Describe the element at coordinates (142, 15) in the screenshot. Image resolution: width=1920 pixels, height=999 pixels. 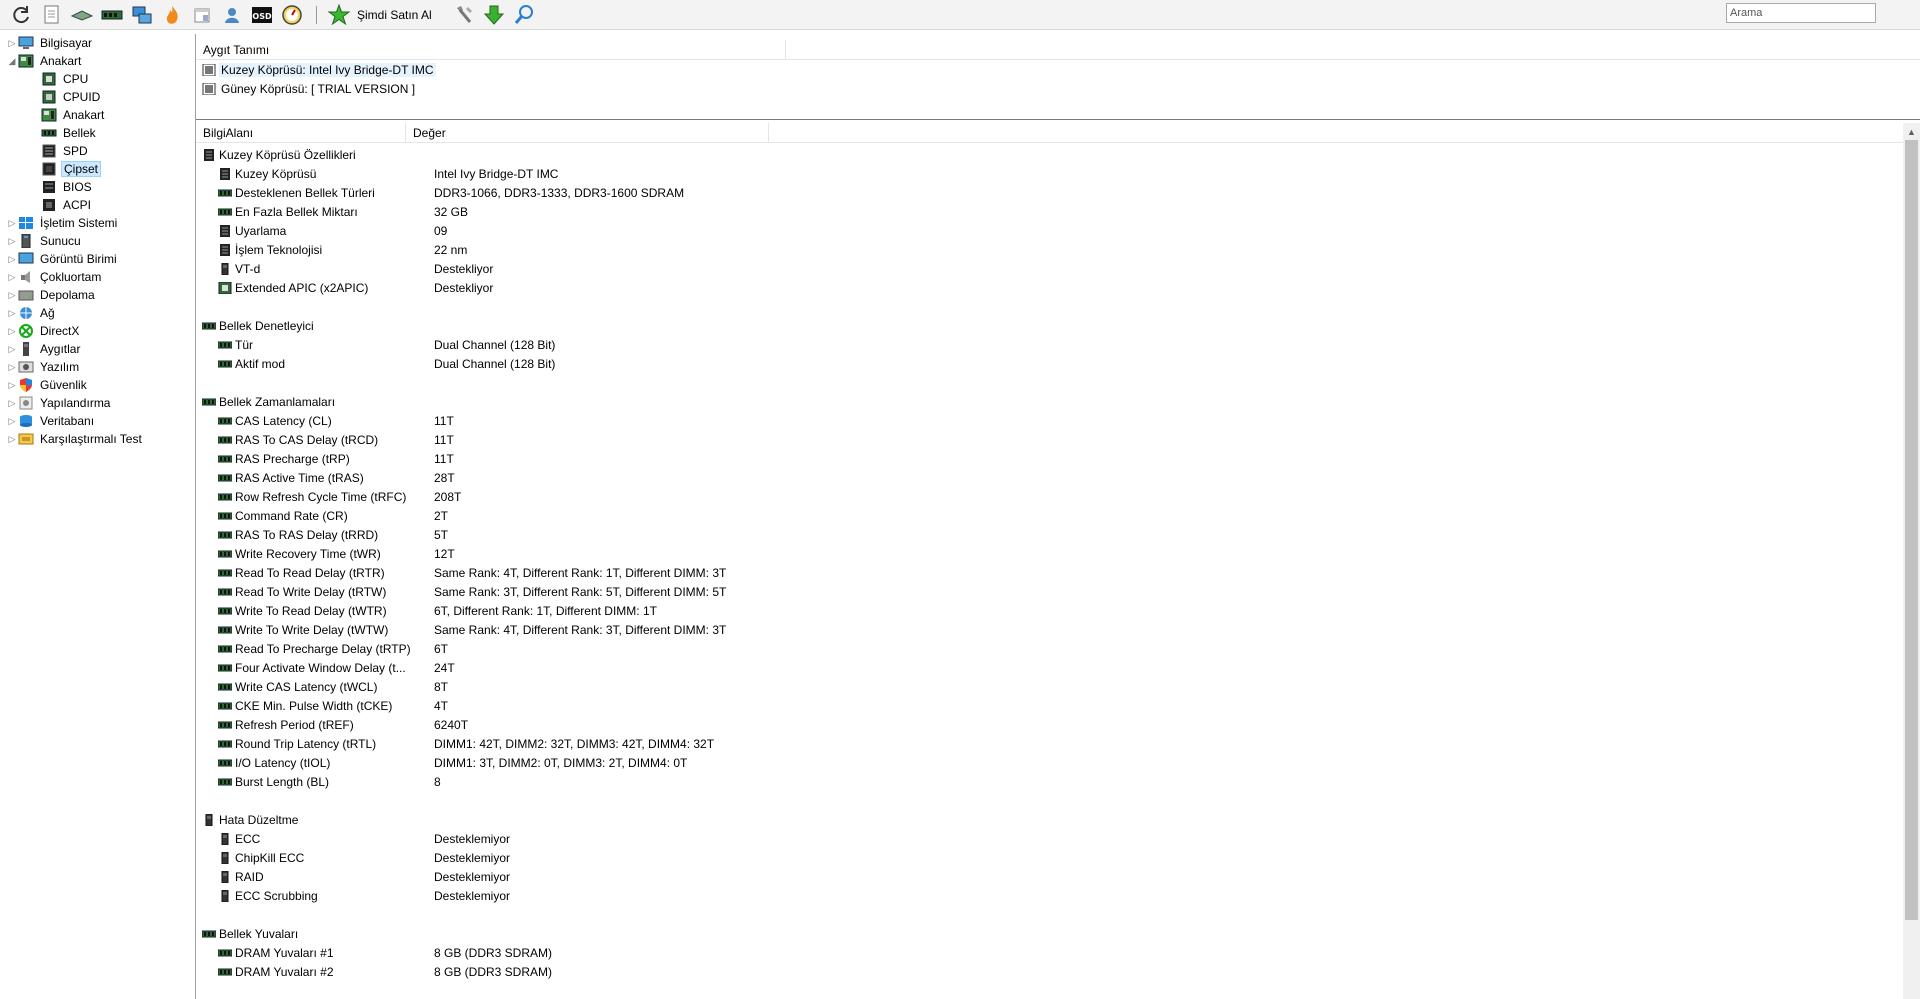
I see `network-icon` at that location.